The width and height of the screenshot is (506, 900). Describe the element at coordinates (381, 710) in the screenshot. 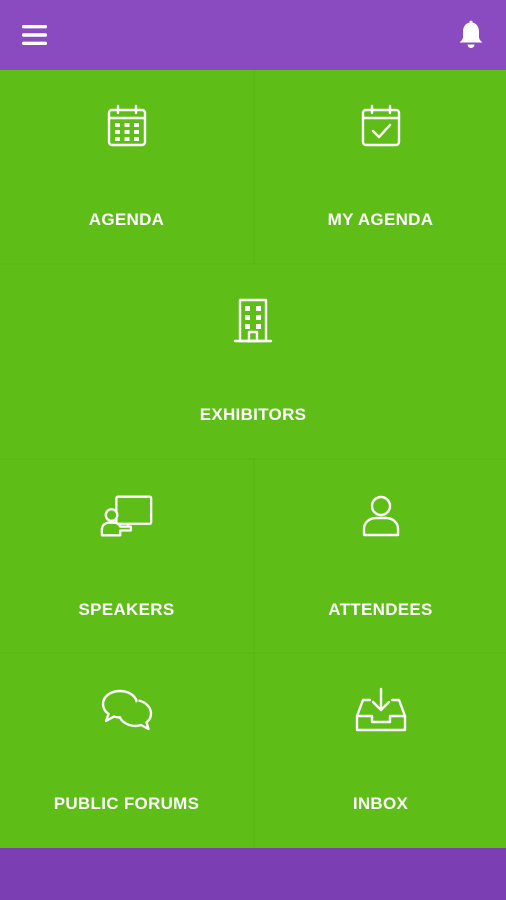

I see `inbox-download-icon` at that location.